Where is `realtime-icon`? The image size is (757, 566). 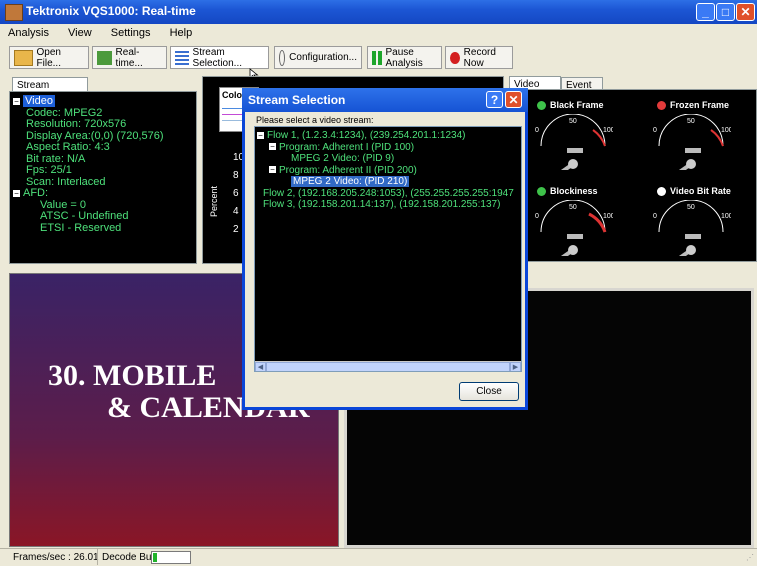
realtime-icon is located at coordinates (104, 57).